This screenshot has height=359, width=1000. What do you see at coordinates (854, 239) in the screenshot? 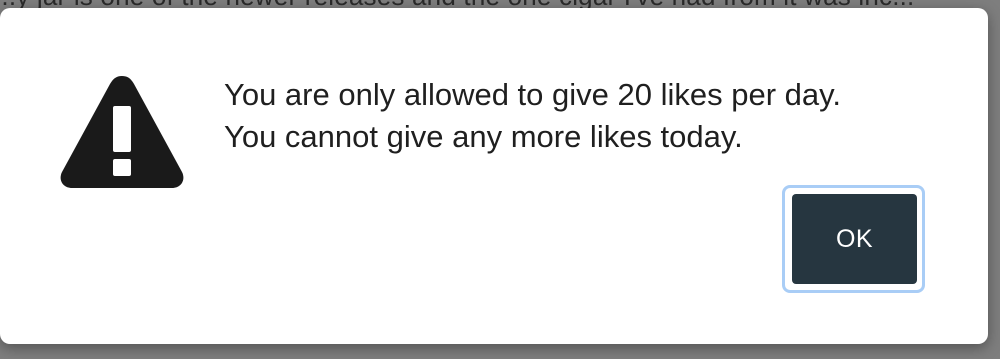
I see `ok-button: OK` at bounding box center [854, 239].